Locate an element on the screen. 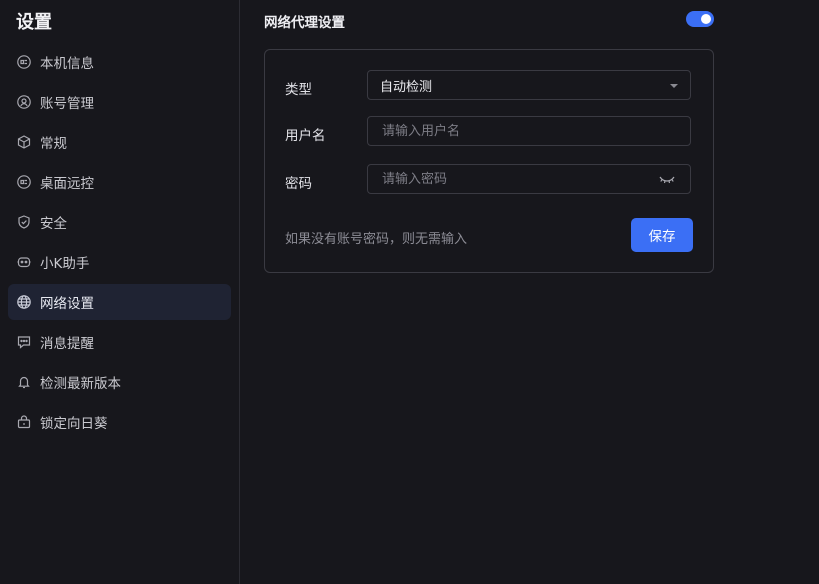 Image resolution: width=819 pixels, height=584 pixels. type-label: 类型 is located at coordinates (298, 90).